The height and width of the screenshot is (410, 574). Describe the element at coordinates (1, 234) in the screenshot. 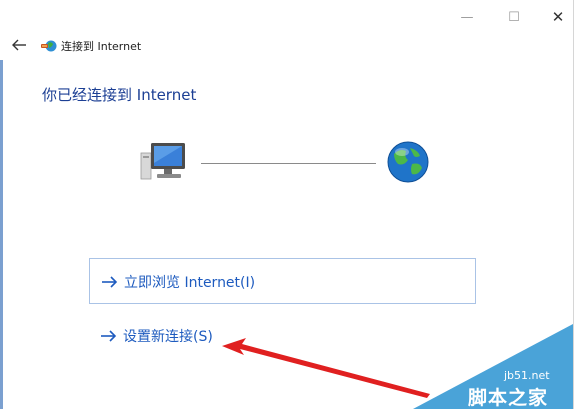

I see `left-accent-bar` at that location.